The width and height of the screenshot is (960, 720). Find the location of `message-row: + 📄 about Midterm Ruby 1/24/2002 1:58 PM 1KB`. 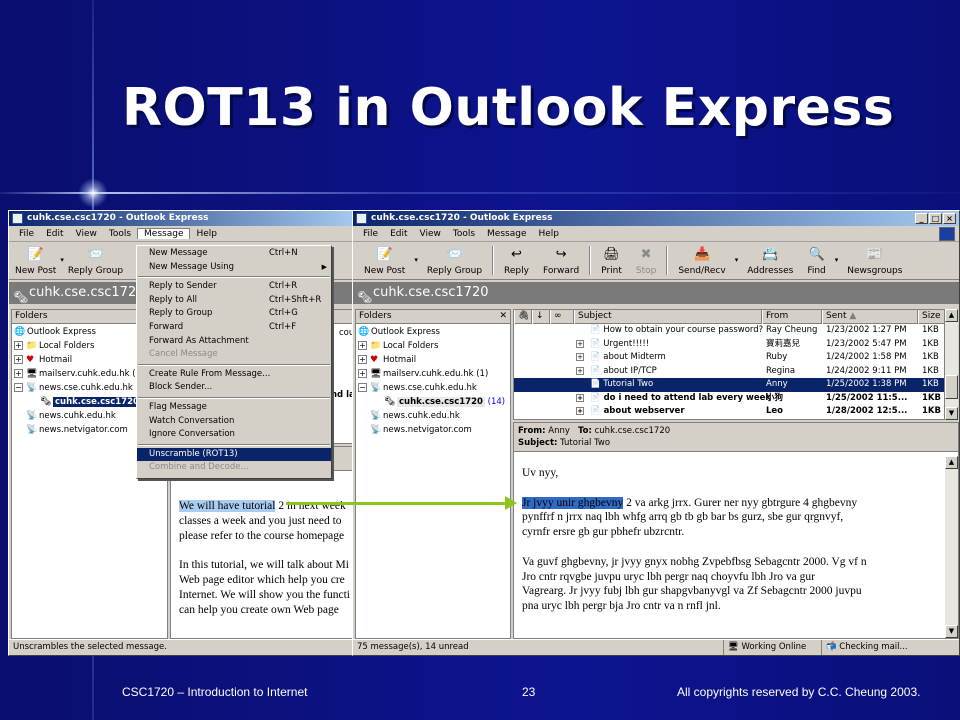

message-row: + 📄 about Midterm Ruby 1/24/2002 1:58 PM 1KB is located at coordinates (729, 358).